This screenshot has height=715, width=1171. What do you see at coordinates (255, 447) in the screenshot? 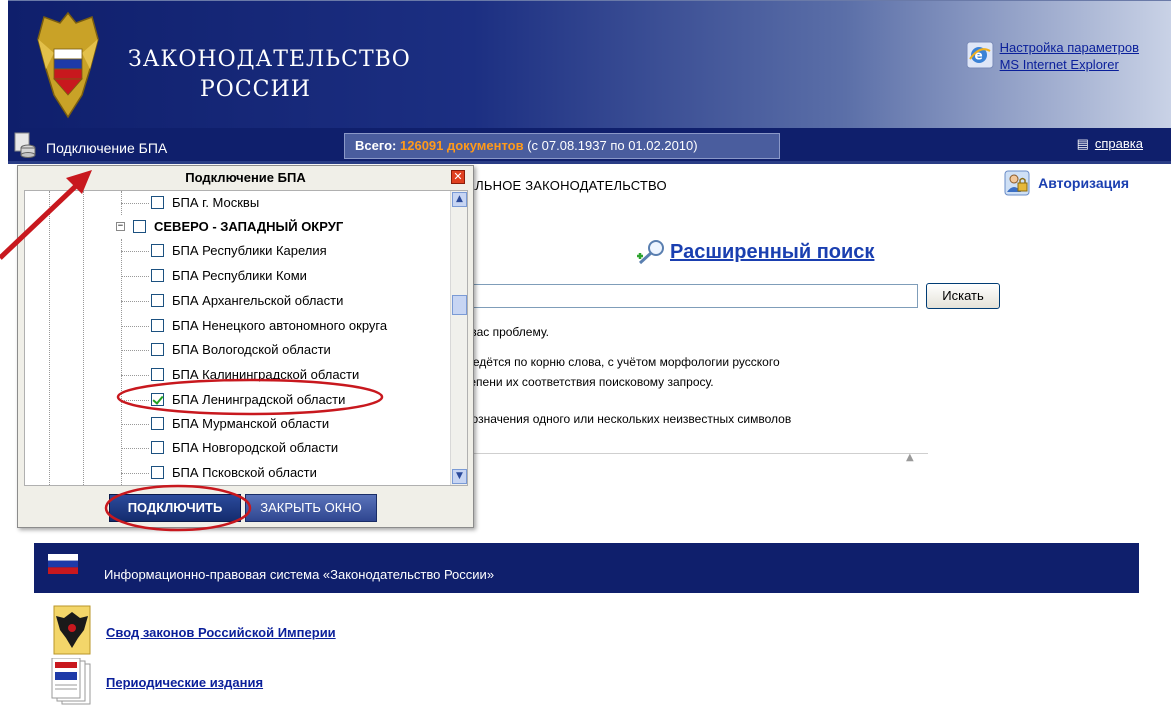
I see `tree-item-label: БПА Новгородской области` at bounding box center [255, 447].